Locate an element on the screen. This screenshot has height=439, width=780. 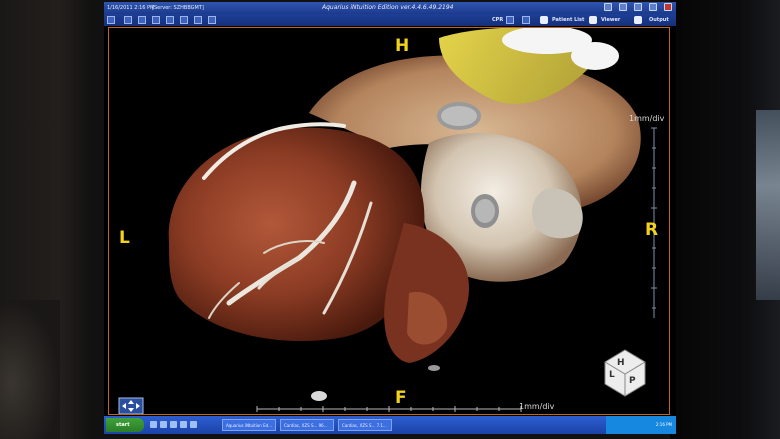
output-button: Output is located at coordinates (659, 20).